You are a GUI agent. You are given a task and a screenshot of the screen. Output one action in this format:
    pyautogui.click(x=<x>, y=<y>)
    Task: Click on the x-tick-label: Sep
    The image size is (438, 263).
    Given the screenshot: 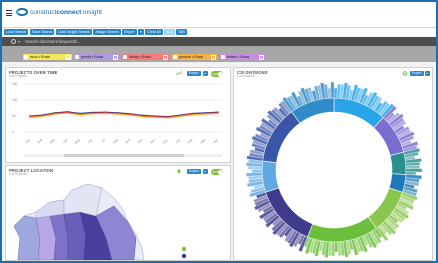 What is the action you would take?
    pyautogui.click(x=127, y=141)
    